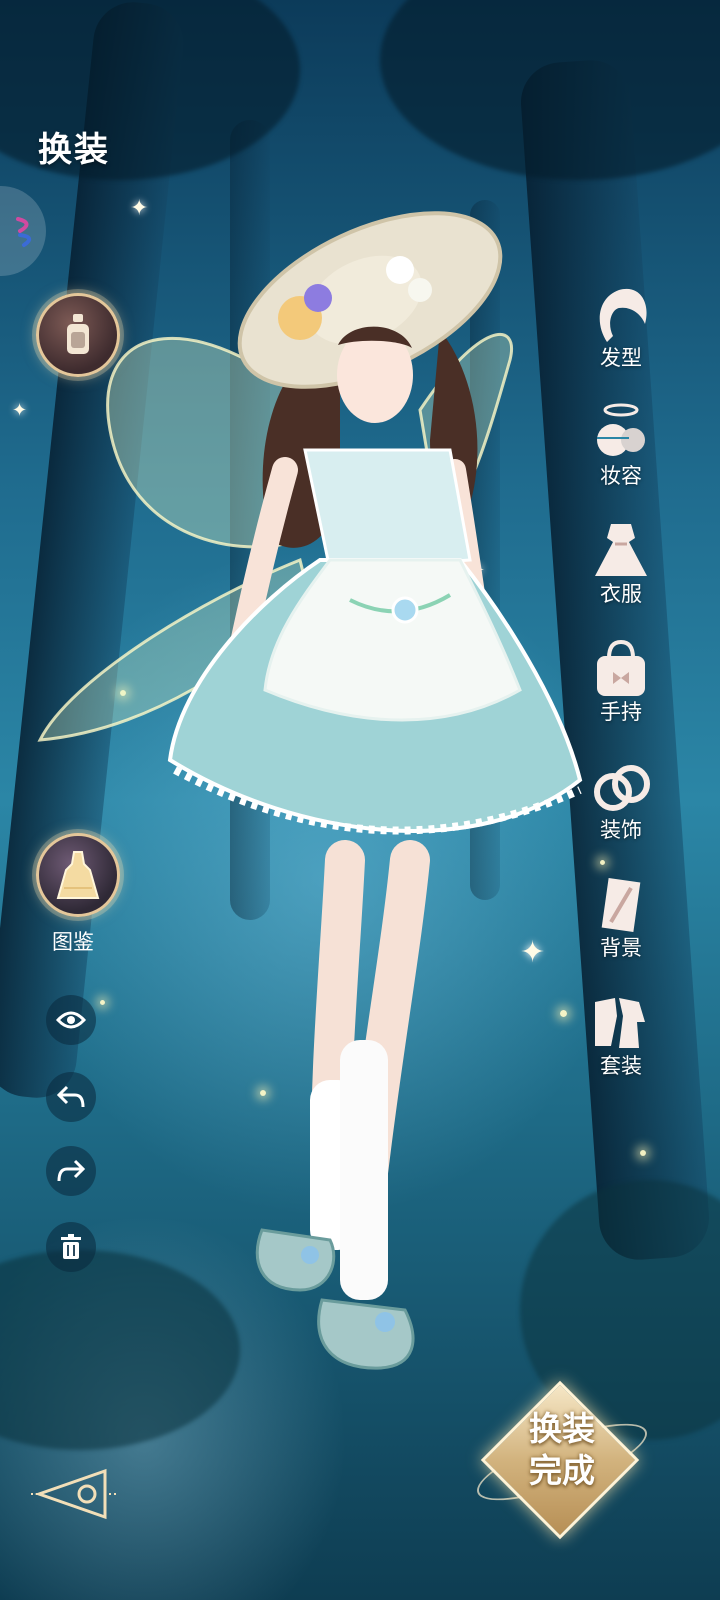  I want to click on dress-icon, so click(621, 550).